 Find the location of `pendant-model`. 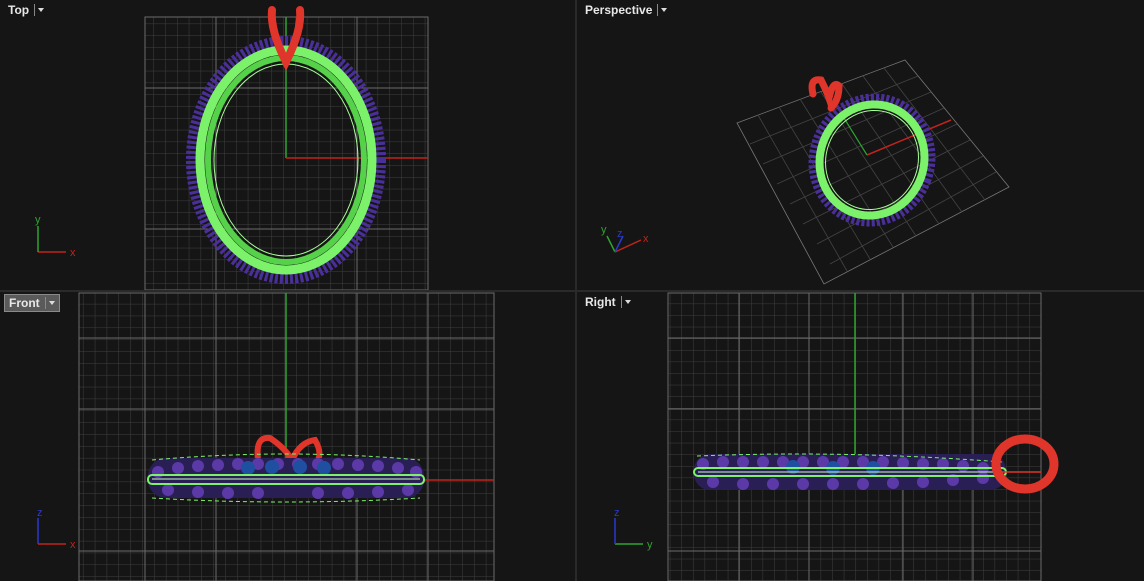

pendant-model is located at coordinates (872, 160).